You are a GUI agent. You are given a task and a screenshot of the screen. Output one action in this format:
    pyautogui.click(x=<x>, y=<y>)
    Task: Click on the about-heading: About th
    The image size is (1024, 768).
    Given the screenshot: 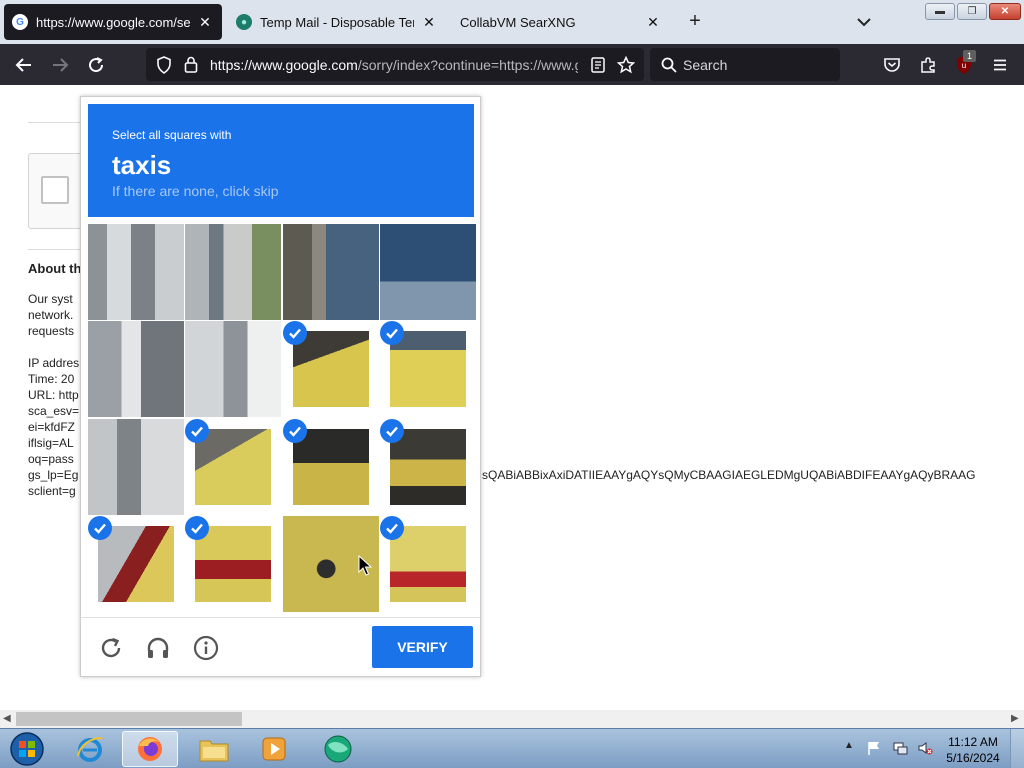 What is the action you would take?
    pyautogui.click(x=55, y=268)
    